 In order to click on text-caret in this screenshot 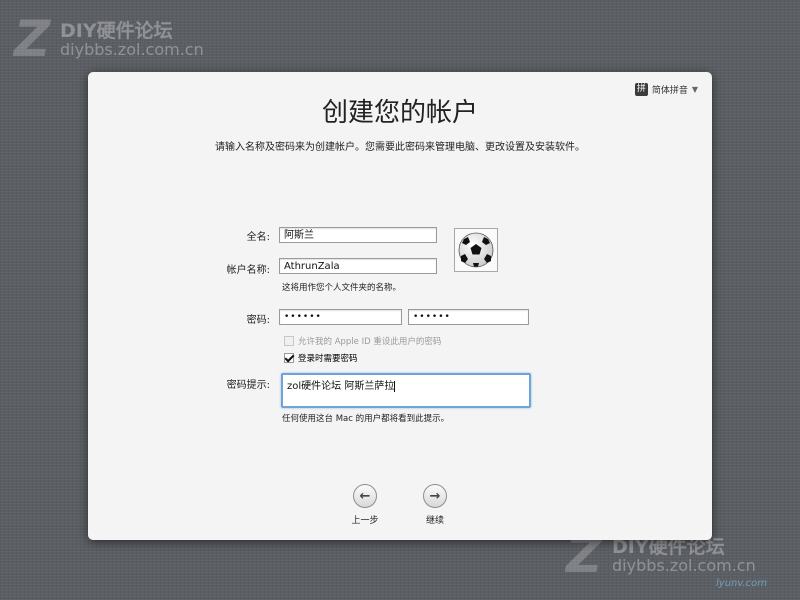, I will do `click(395, 386)`.